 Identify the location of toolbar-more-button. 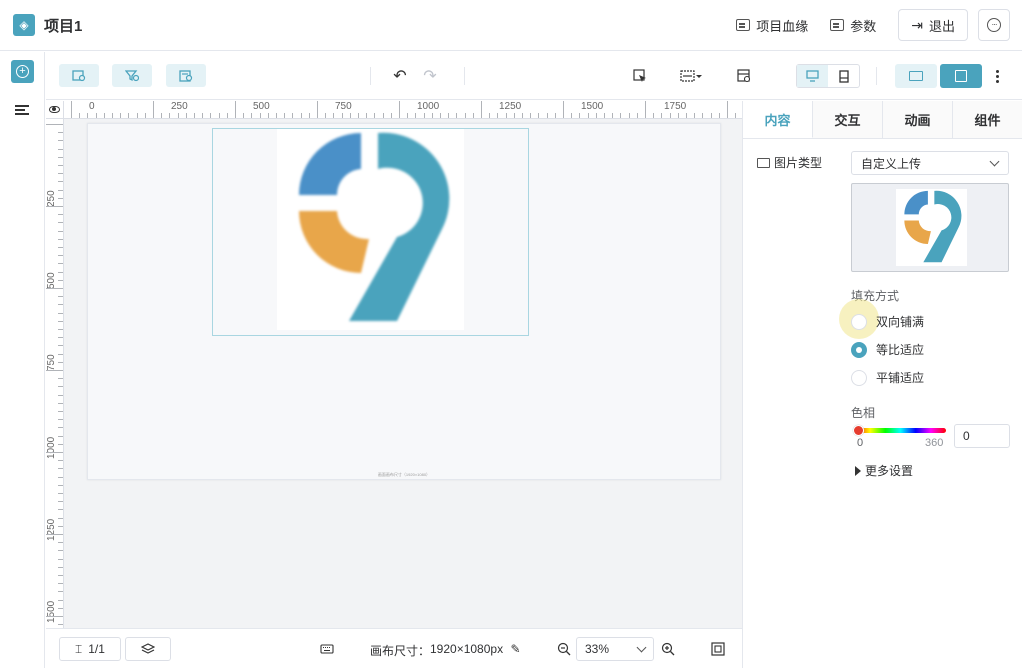
(997, 76).